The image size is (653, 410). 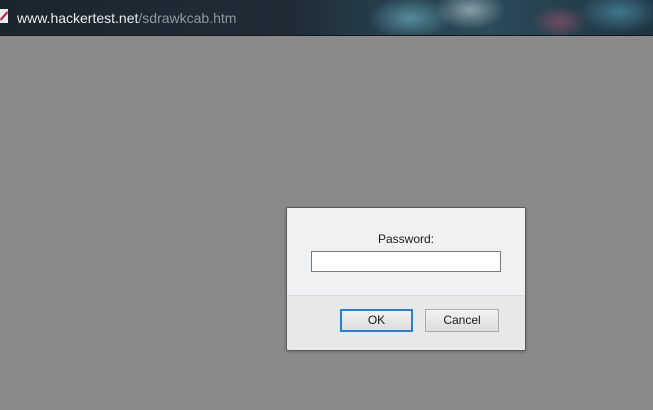 I want to click on favicon-icon, so click(x=4, y=16).